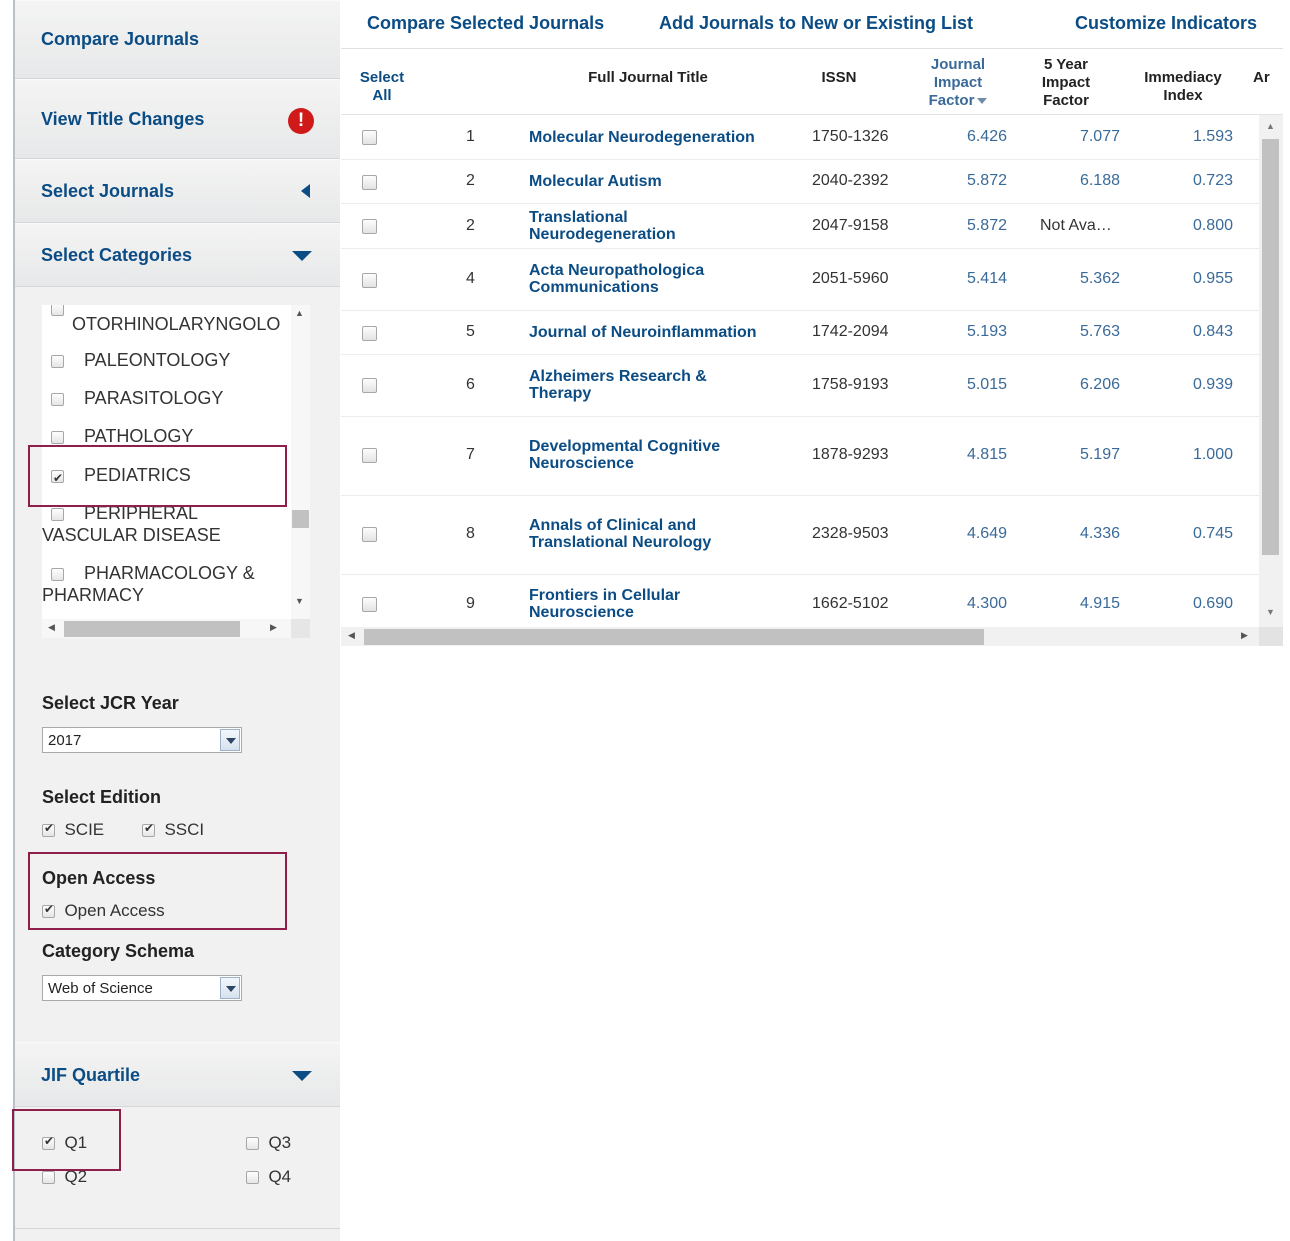 Image resolution: width=1290 pixels, height=1241 pixels. I want to click on row-jif: 4.815, so click(974, 455).